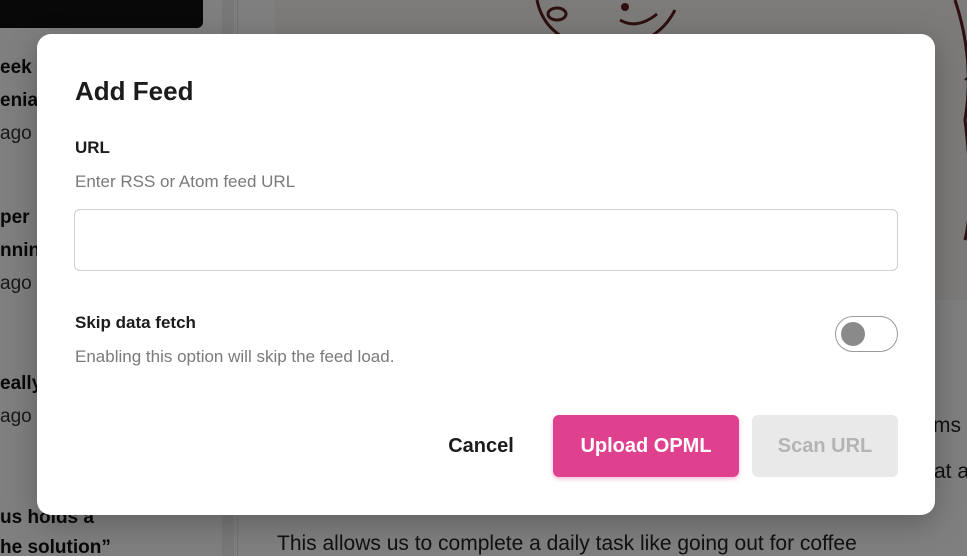 The height and width of the screenshot is (556, 967). I want to click on skip-data-fetch-label: Skip data fetch, so click(135, 322).